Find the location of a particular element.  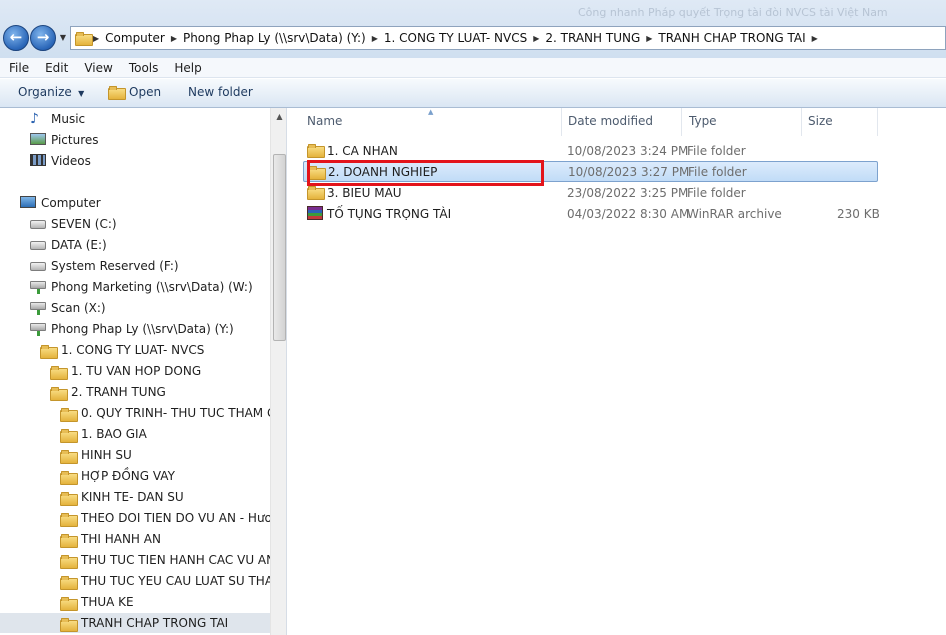

column-header-type: Type is located at coordinates (703, 121).